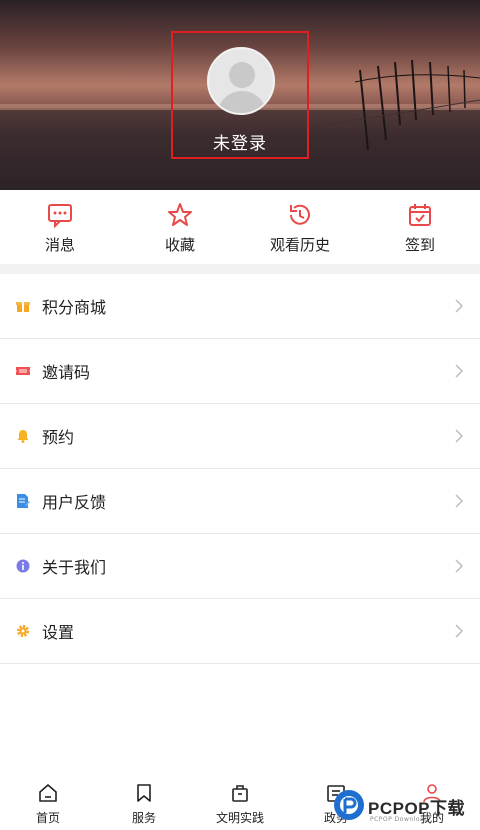  Describe the element at coordinates (74, 307) in the screenshot. I see `menu-item-label: 积分商城` at that location.